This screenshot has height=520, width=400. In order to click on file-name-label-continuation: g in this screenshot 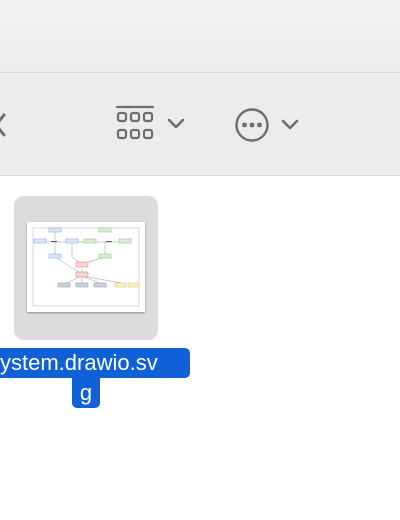, I will do `click(86, 393)`.